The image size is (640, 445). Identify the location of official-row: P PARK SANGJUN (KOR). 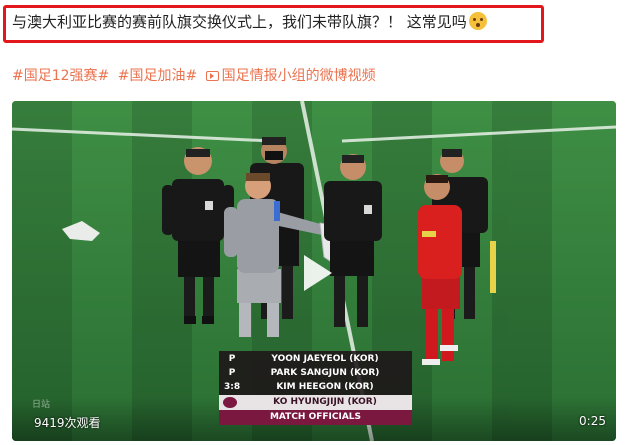
(315, 373).